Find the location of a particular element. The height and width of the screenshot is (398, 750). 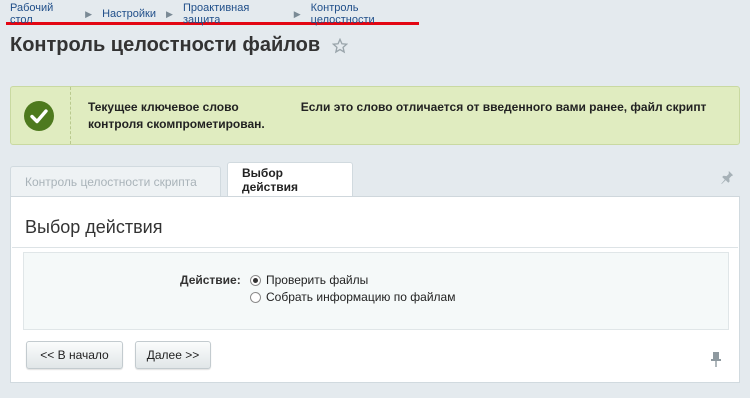

breadcrumb-item-settings: Настройки is located at coordinates (129, 14).